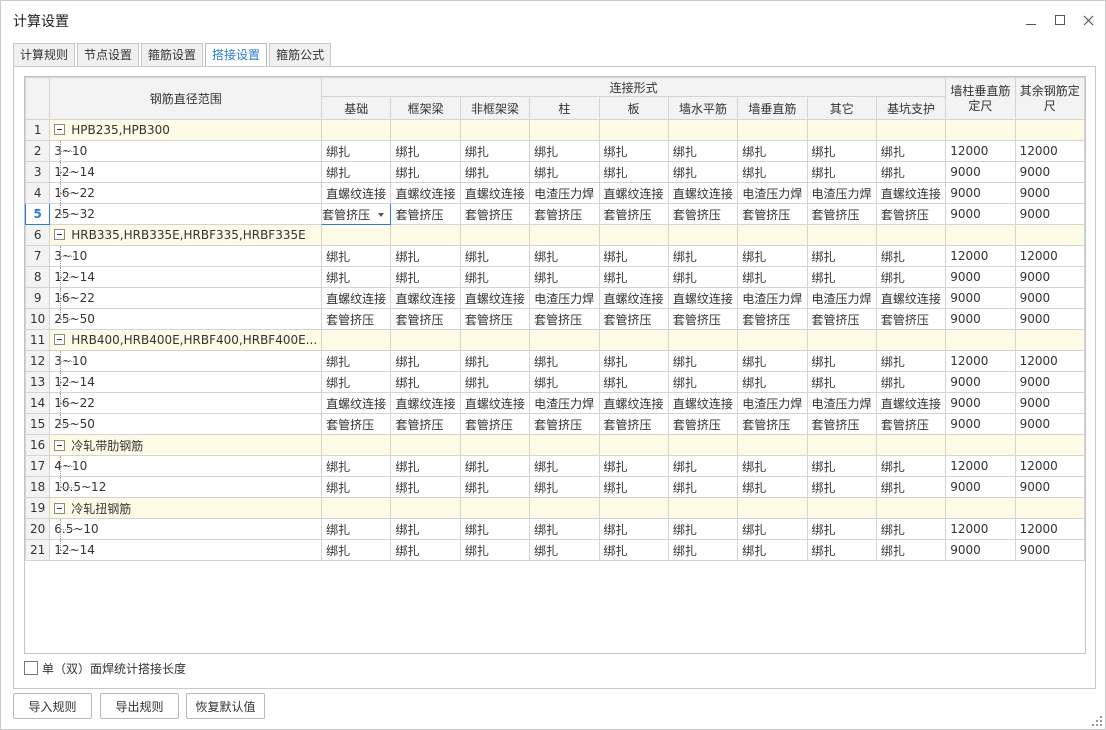 The height and width of the screenshot is (730, 1106). What do you see at coordinates (555, 466) in the screenshot?
I see `table-row: 17 4~10 绑扎 绑扎 绑扎 绑扎 绑扎 绑扎 绑扎 绑扎 绑扎 12000 12000` at bounding box center [555, 466].